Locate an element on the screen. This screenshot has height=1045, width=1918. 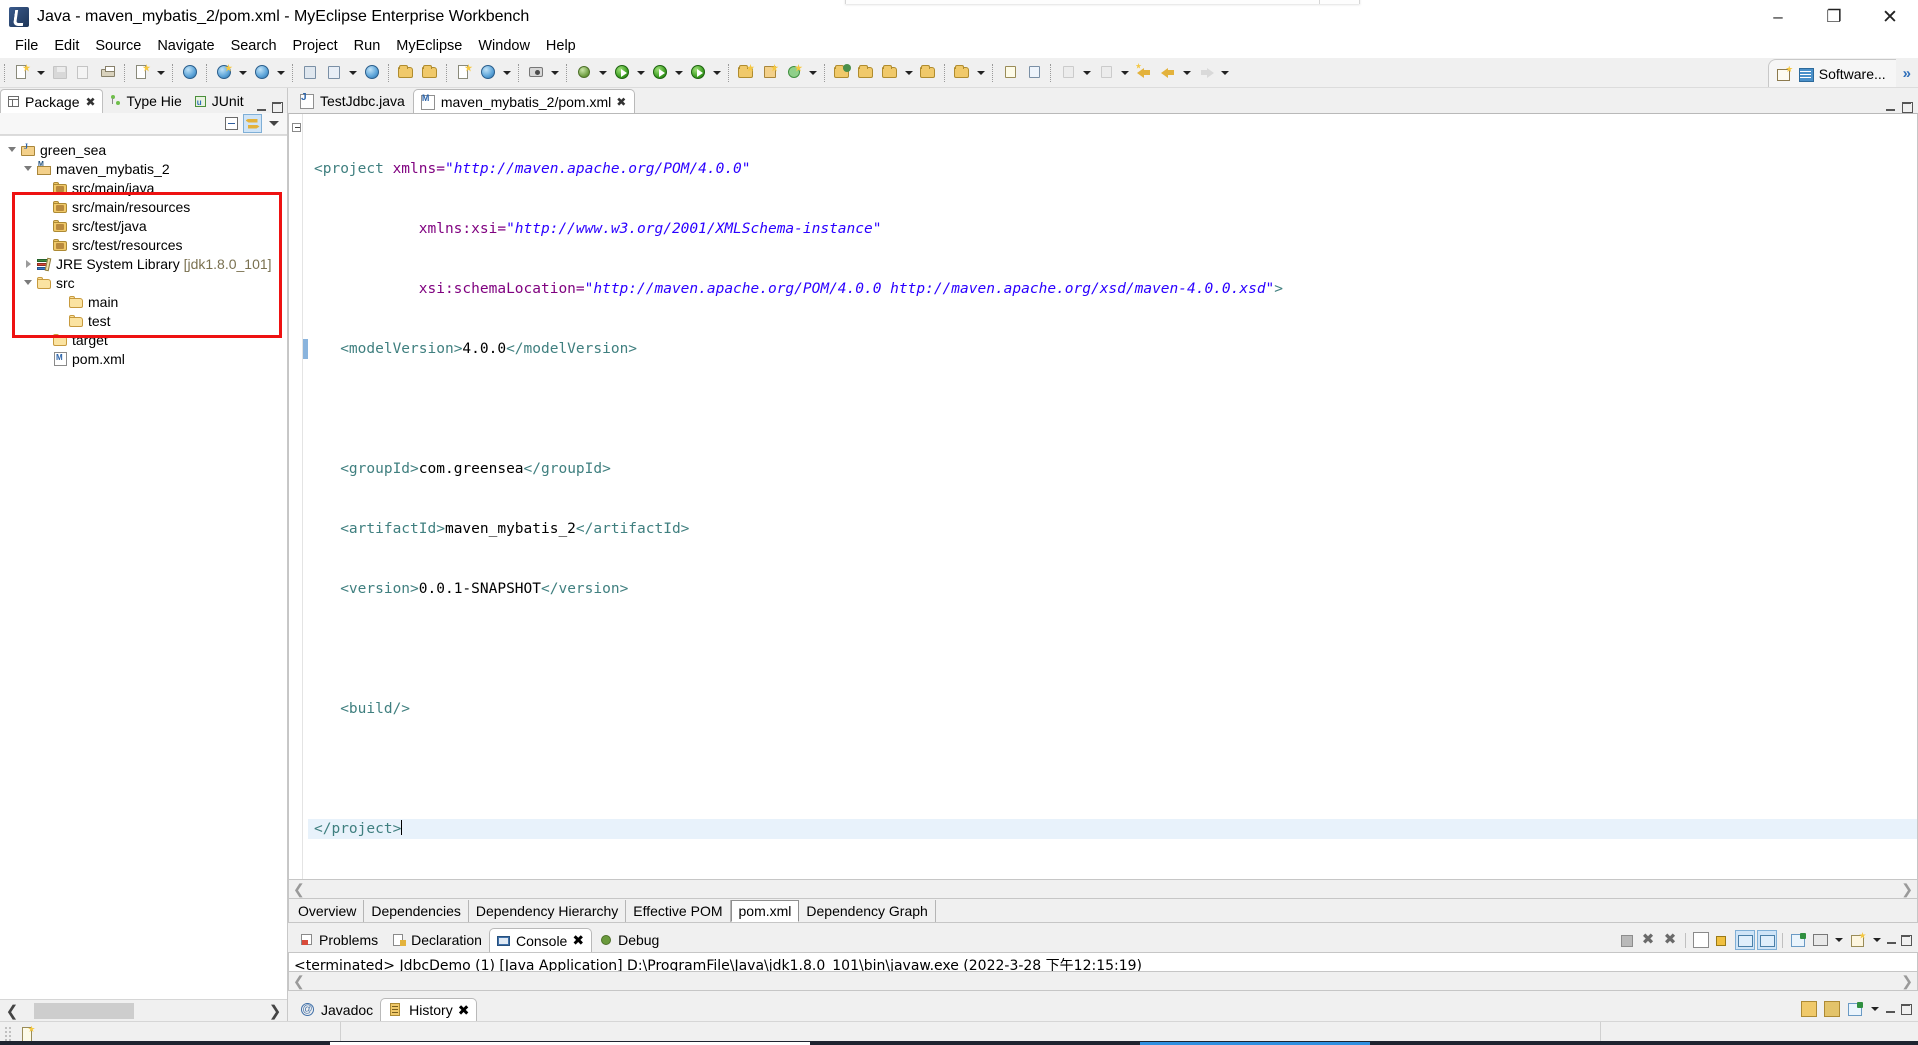
save-icon is located at coordinates (60, 73).